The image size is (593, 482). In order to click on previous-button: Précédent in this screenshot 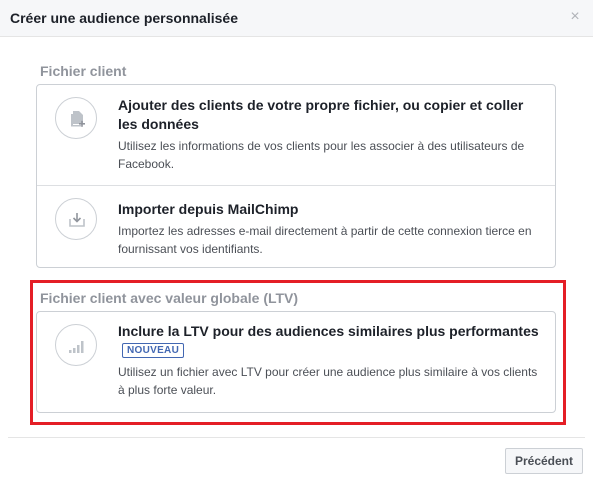, I will do `click(543, 461)`.